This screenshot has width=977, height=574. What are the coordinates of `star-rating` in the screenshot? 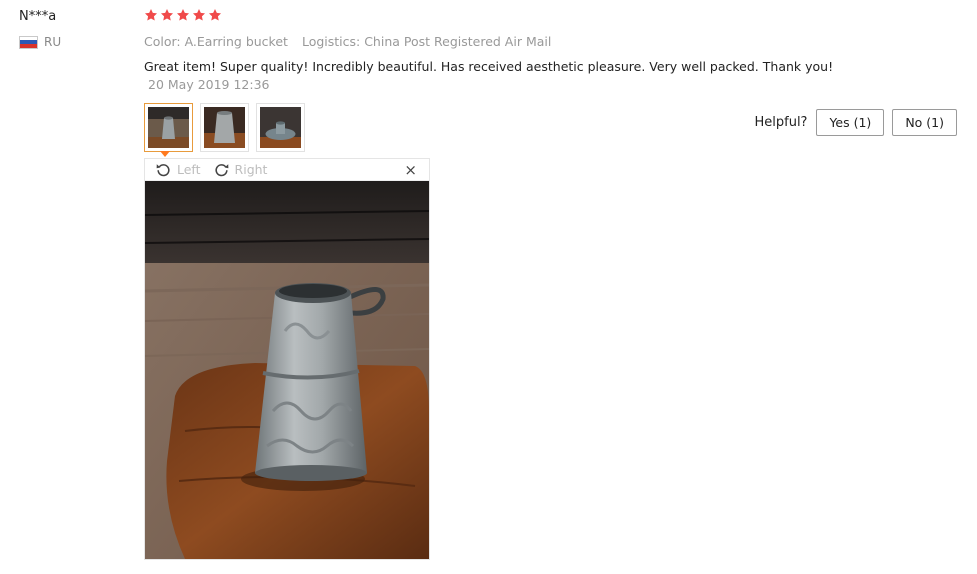 It's located at (183, 15).